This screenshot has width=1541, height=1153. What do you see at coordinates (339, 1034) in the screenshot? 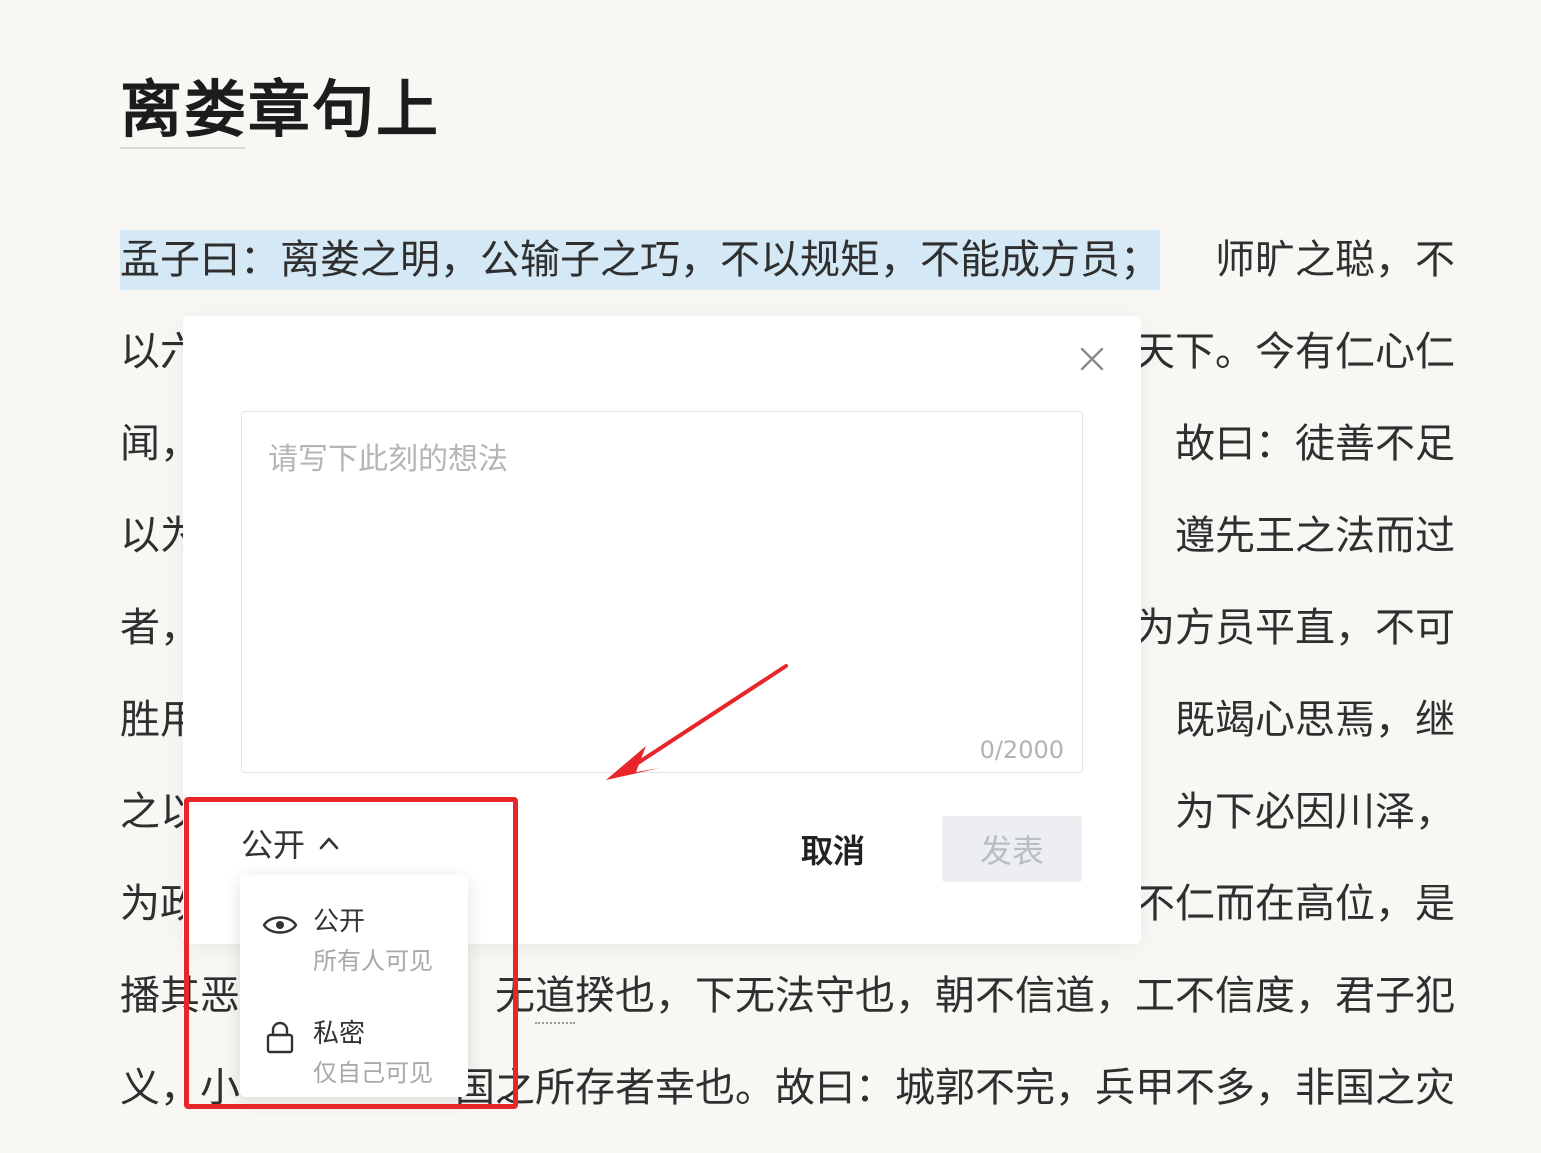
I see `option-title: 私密` at bounding box center [339, 1034].